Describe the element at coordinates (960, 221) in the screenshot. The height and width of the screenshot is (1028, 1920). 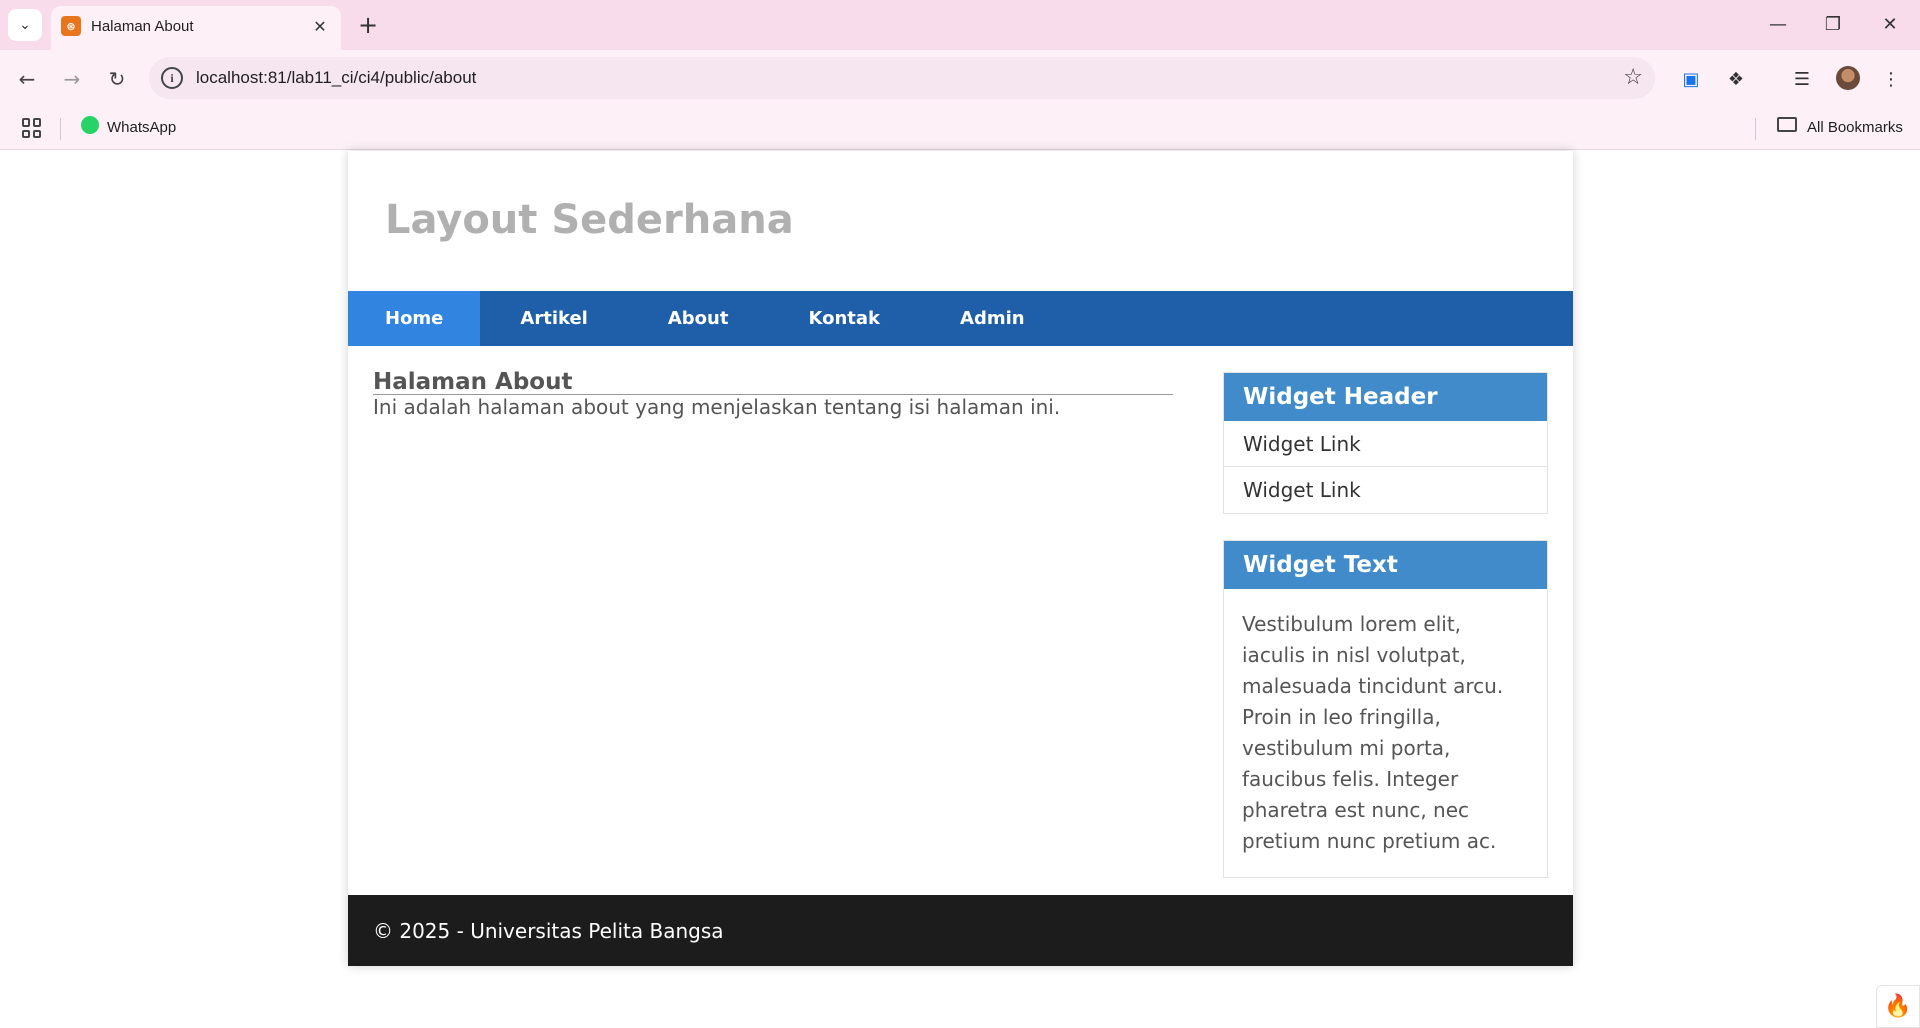
I see `site-header: Layout Sederhana` at that location.